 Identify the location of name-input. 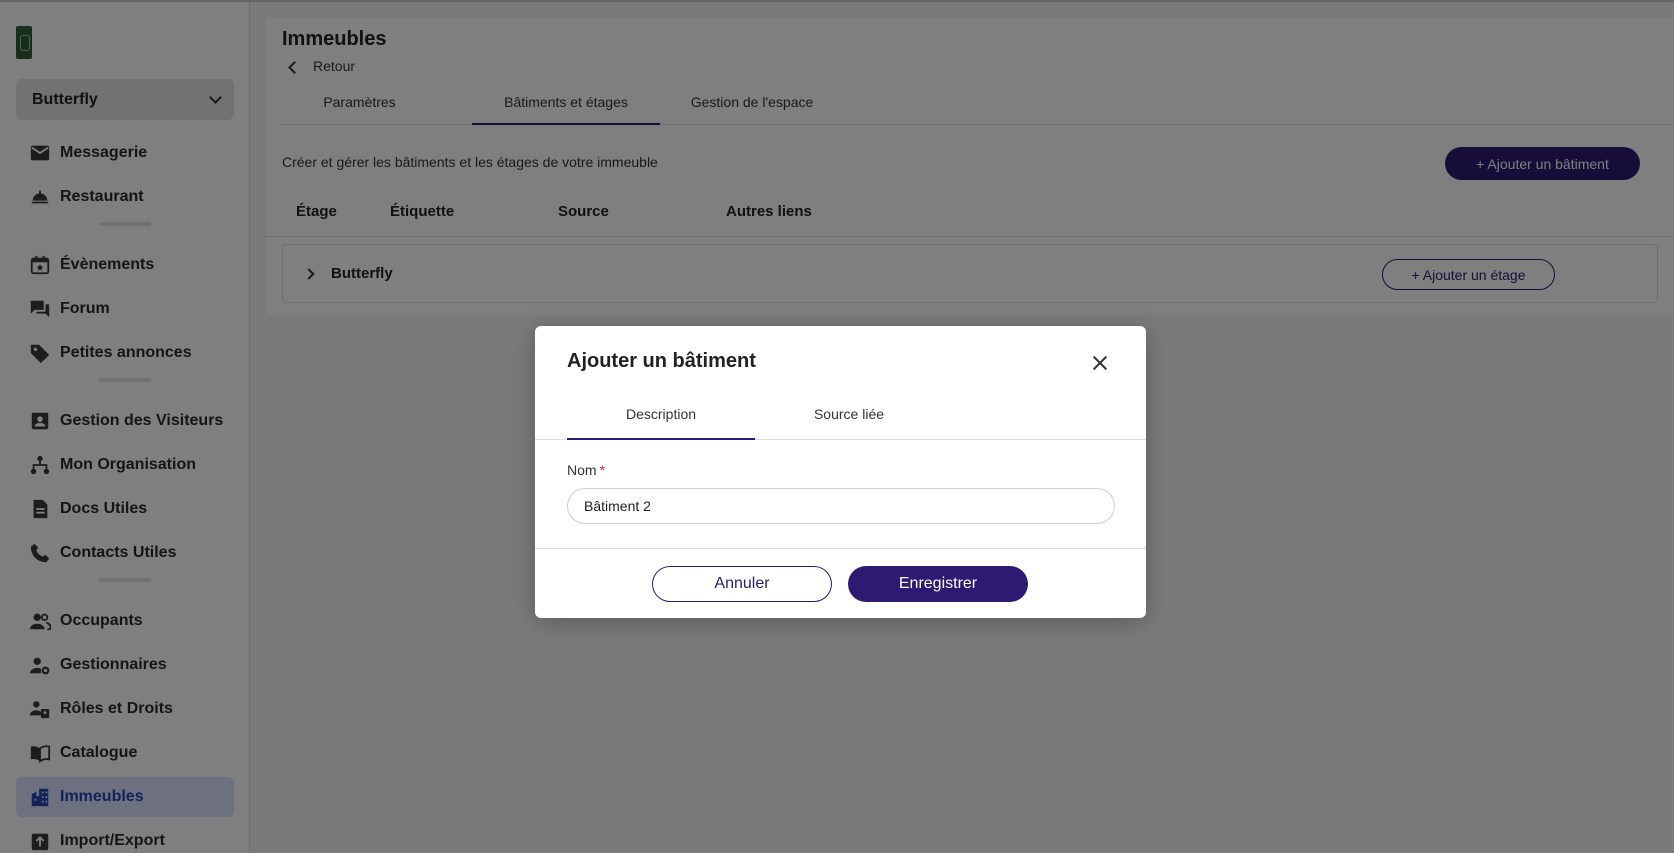
(841, 506).